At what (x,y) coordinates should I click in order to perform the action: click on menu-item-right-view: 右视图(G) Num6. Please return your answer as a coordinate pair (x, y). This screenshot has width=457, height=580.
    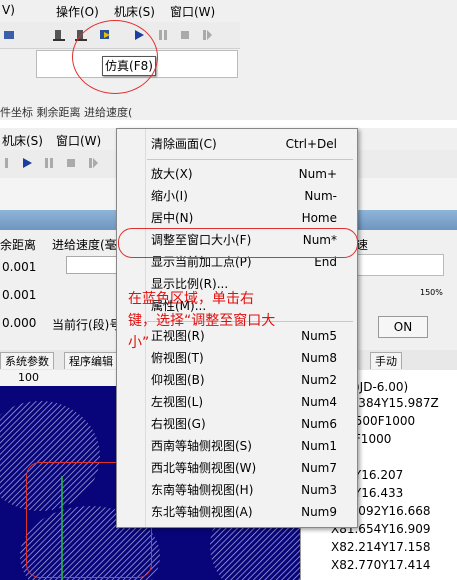
    Looking at the image, I should click on (237, 424).